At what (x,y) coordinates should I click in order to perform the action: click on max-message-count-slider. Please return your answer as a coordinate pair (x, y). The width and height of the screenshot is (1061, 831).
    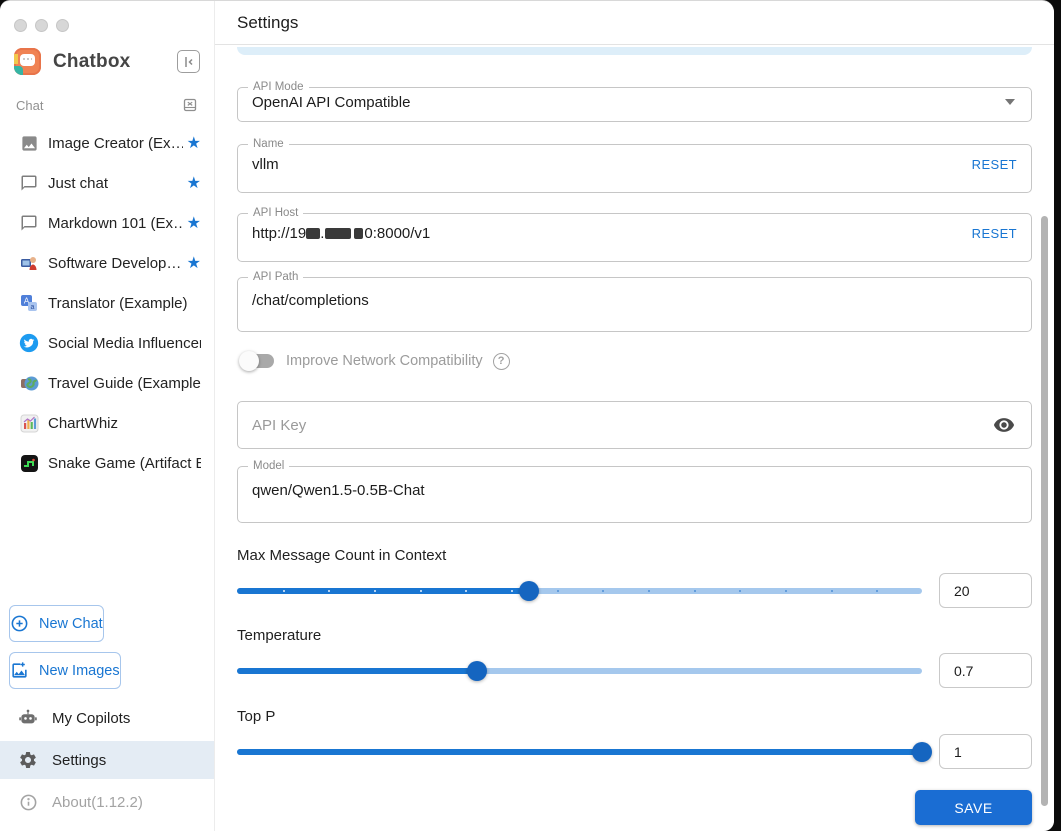
    Looking at the image, I should click on (579, 590).